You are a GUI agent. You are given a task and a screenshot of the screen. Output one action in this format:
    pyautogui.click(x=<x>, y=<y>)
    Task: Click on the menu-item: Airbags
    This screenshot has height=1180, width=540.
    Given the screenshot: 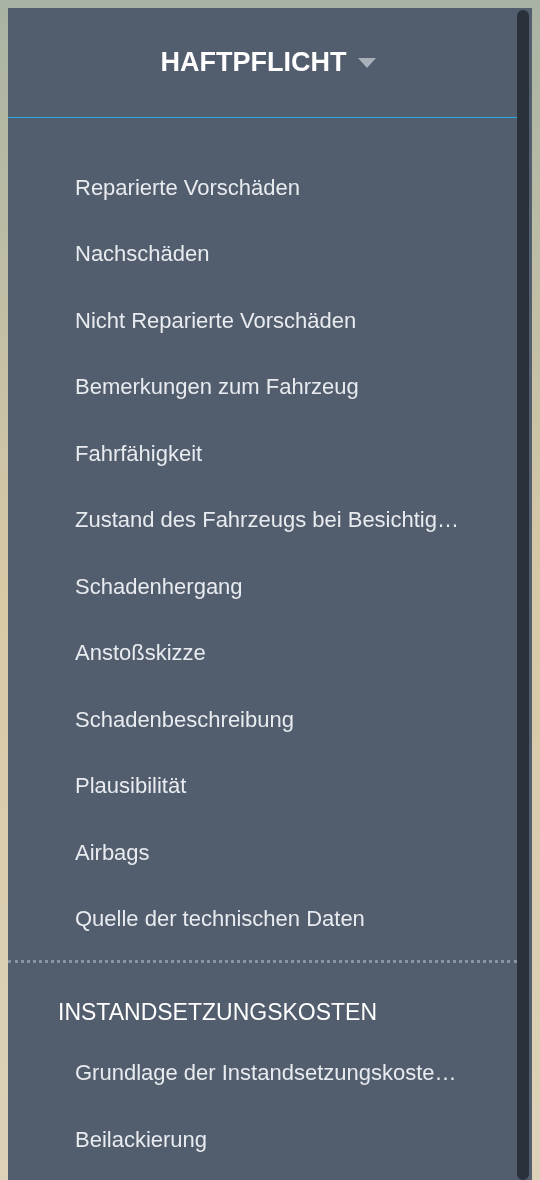 What is the action you would take?
    pyautogui.click(x=262, y=852)
    